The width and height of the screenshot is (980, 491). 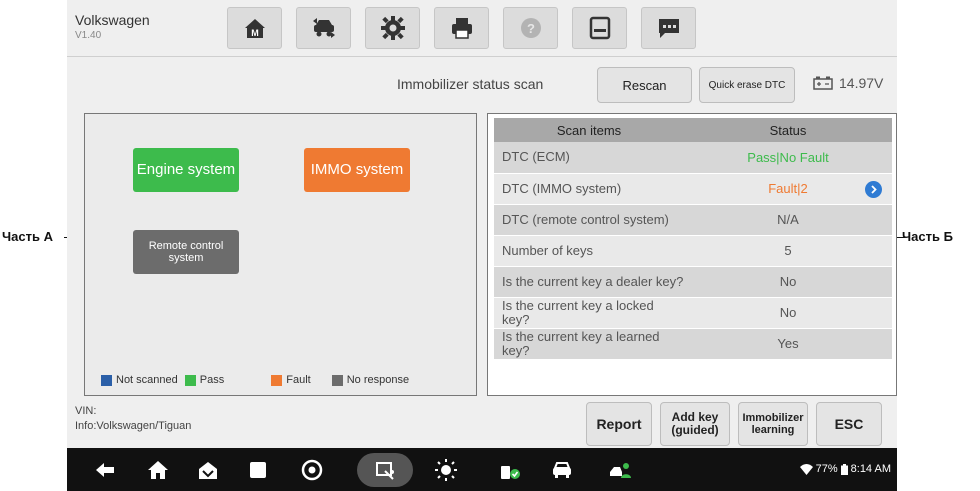 I want to click on table-row: Is the current key a dealer key? No, so click(x=693, y=282).